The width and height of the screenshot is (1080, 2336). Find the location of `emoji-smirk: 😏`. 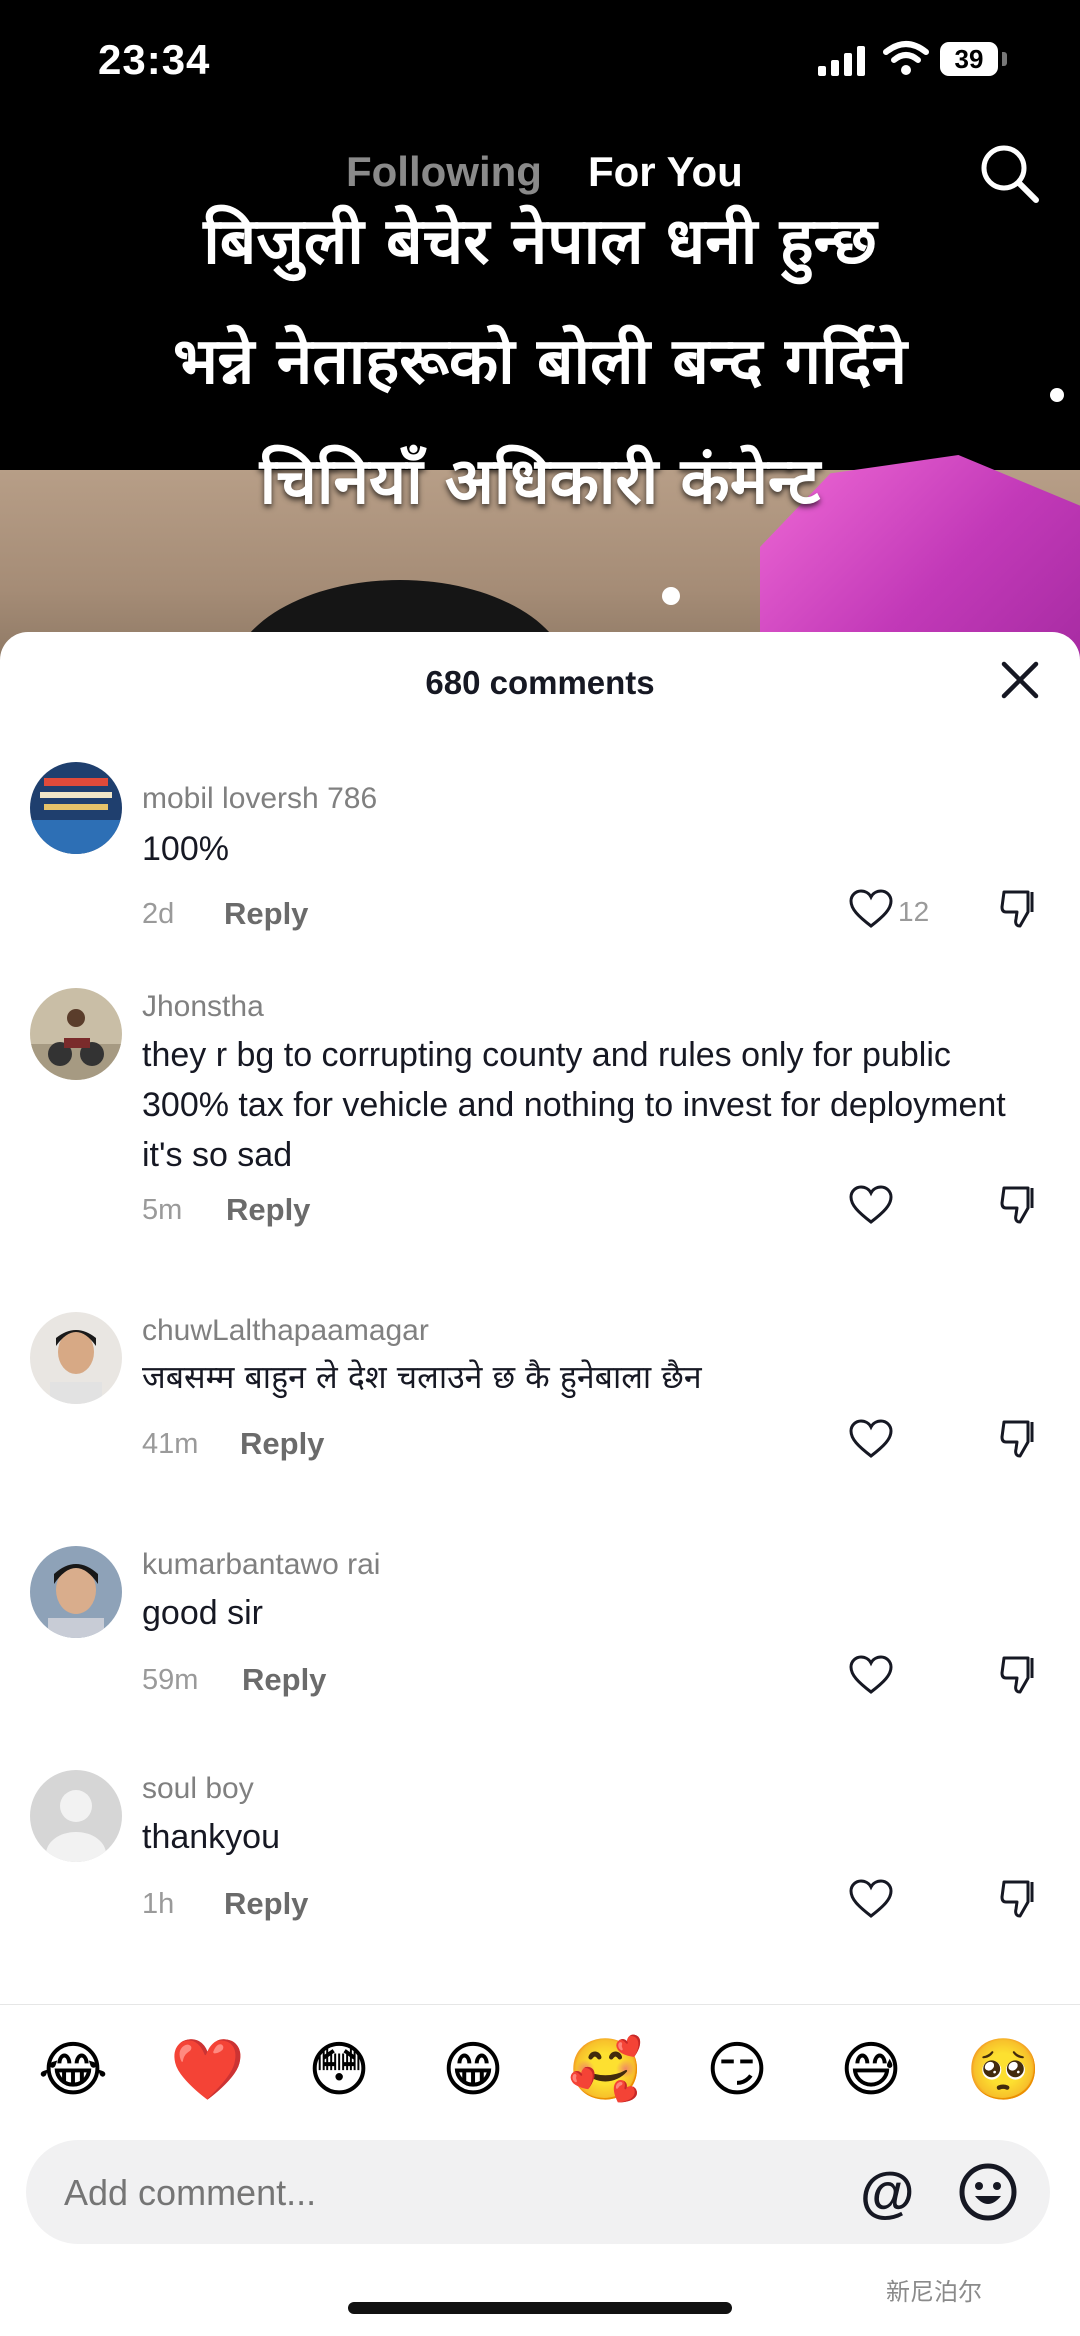

emoji-smirk: 😏 is located at coordinates (737, 2070).